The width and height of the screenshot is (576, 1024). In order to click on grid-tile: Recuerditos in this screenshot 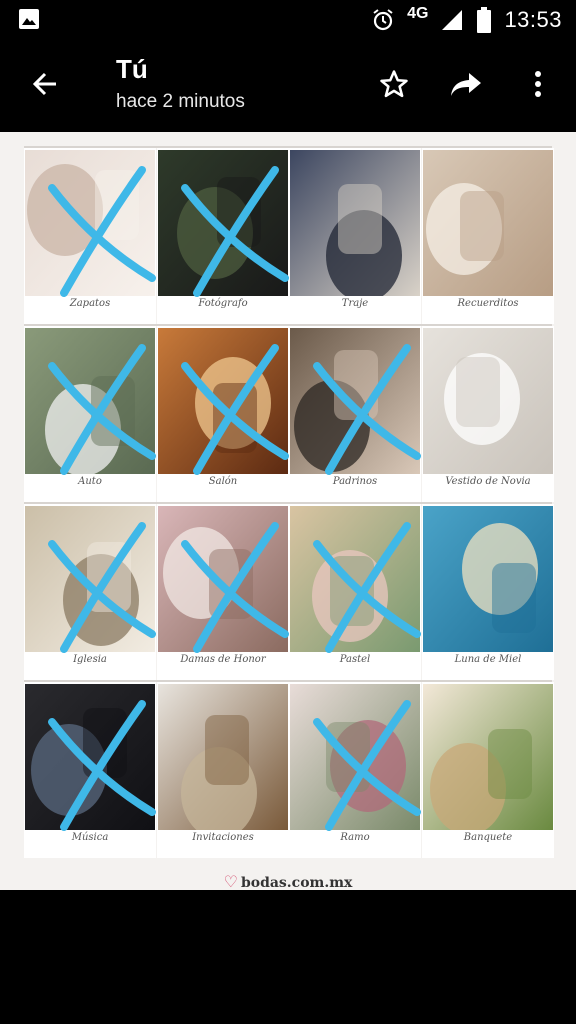, I will do `click(488, 236)`.